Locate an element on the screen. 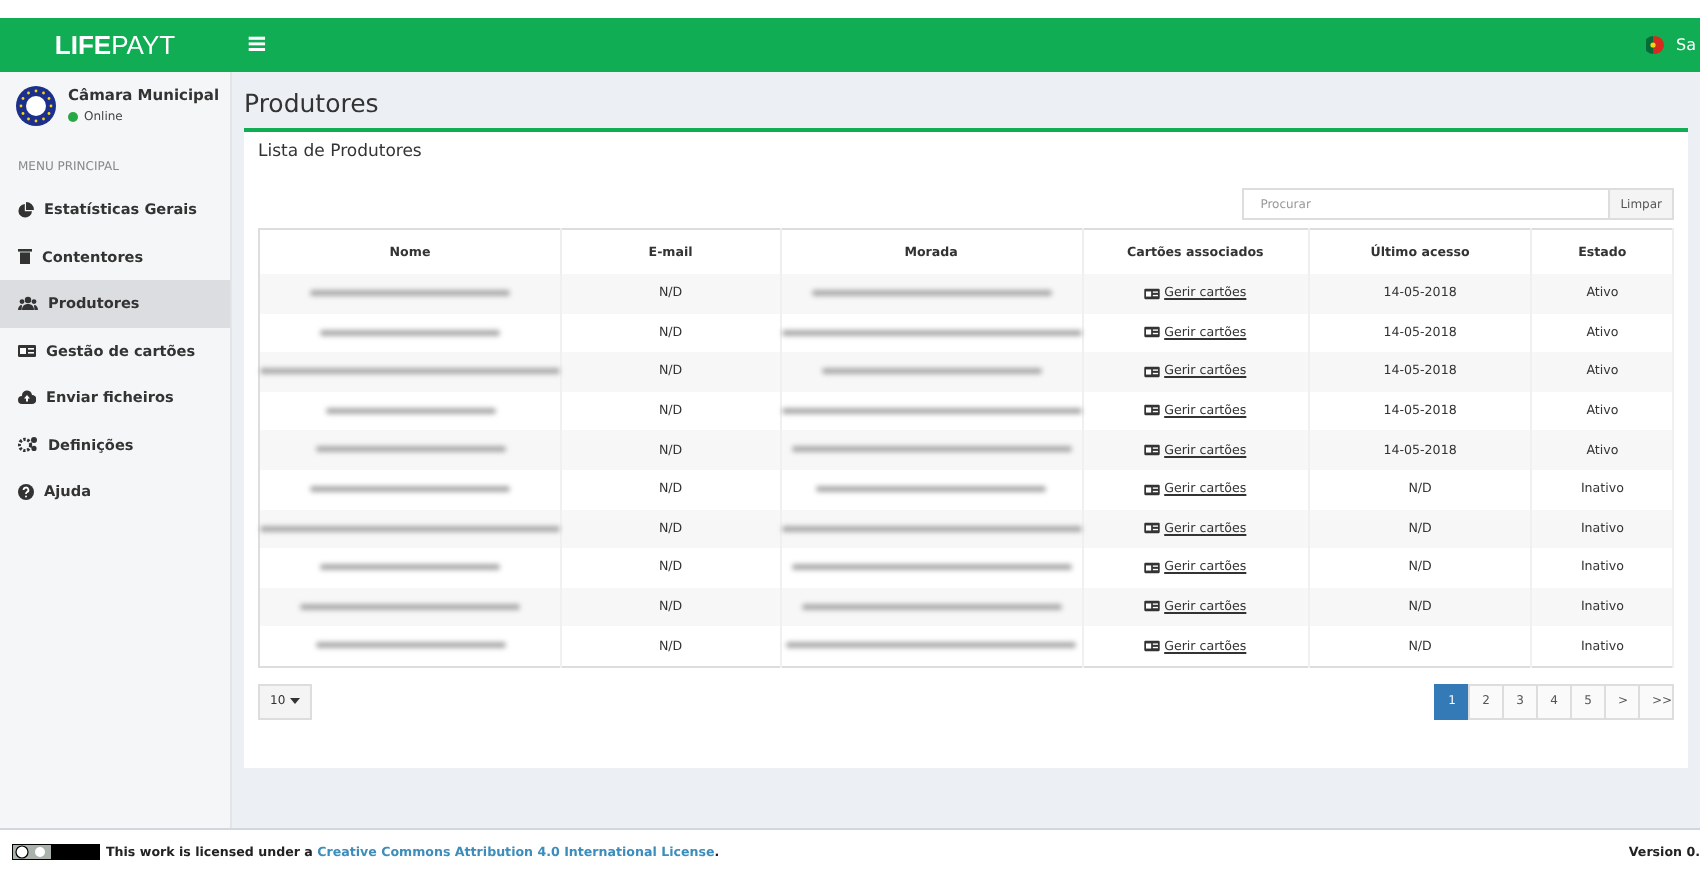  gears-icon is located at coordinates (28, 444).